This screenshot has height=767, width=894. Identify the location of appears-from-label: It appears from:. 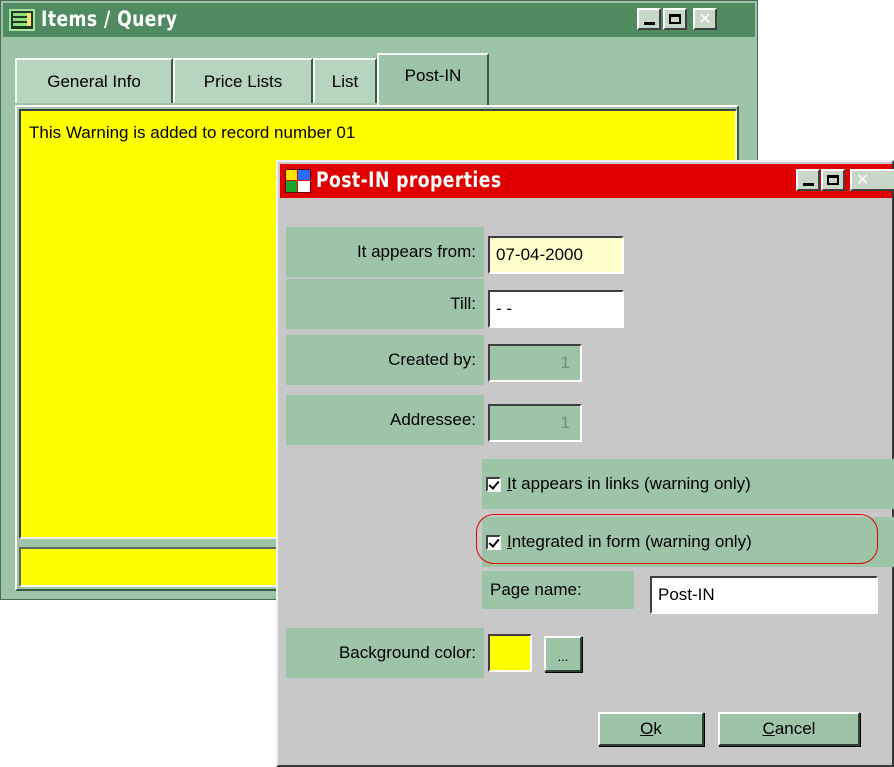
(385, 252).